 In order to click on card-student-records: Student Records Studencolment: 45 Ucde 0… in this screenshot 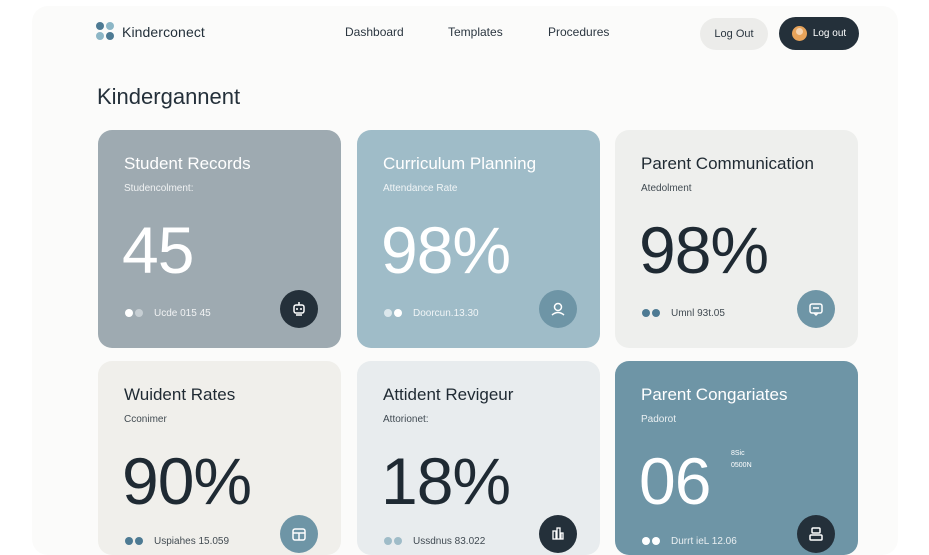, I will do `click(219, 239)`.